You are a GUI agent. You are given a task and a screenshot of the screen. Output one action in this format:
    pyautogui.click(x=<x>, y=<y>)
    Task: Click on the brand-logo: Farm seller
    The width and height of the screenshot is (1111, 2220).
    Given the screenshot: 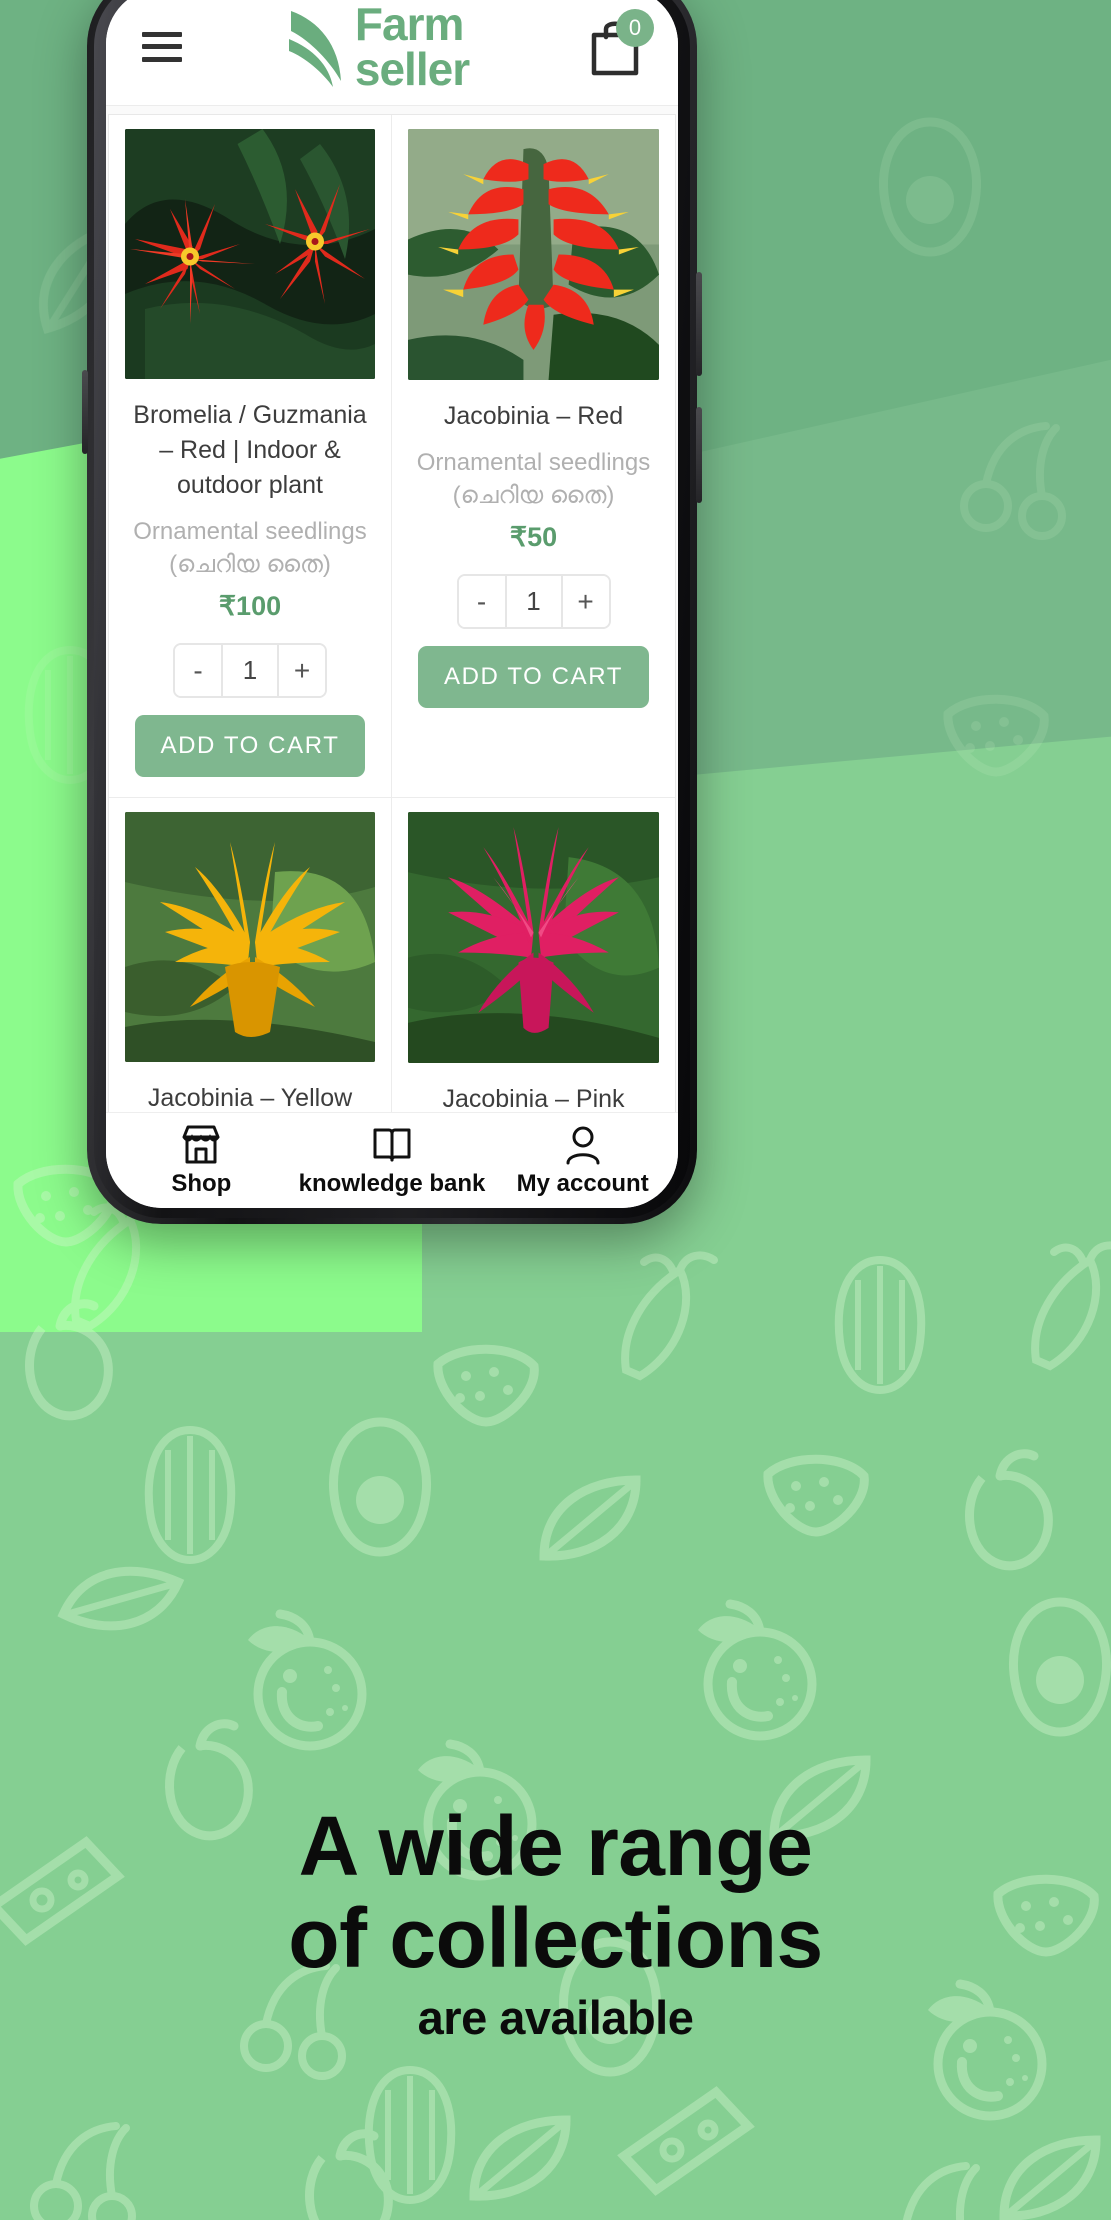 What is the action you would take?
    pyautogui.click(x=377, y=47)
    